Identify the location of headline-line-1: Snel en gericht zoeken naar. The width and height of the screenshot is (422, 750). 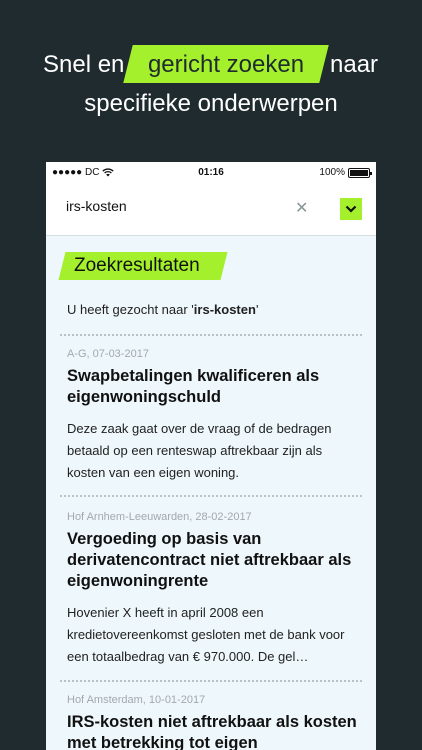
(211, 65).